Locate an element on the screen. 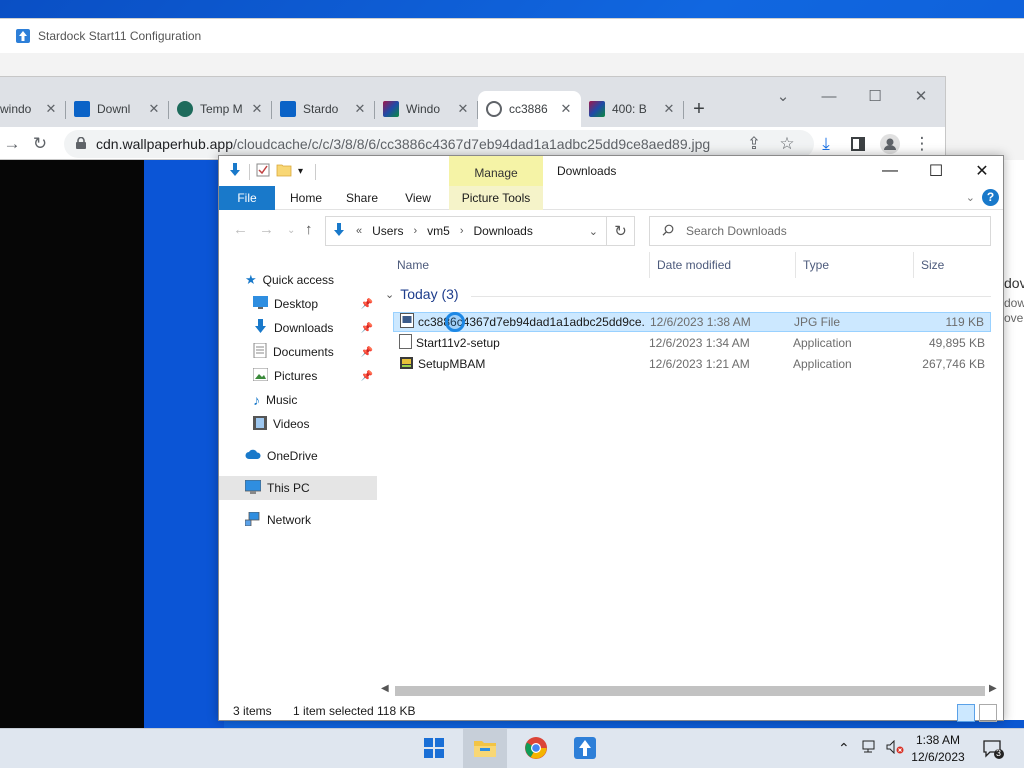 Image resolution: width=1024 pixels, height=768 pixels. quick-access-toolbar: ▾ is located at coordinates (272, 171).